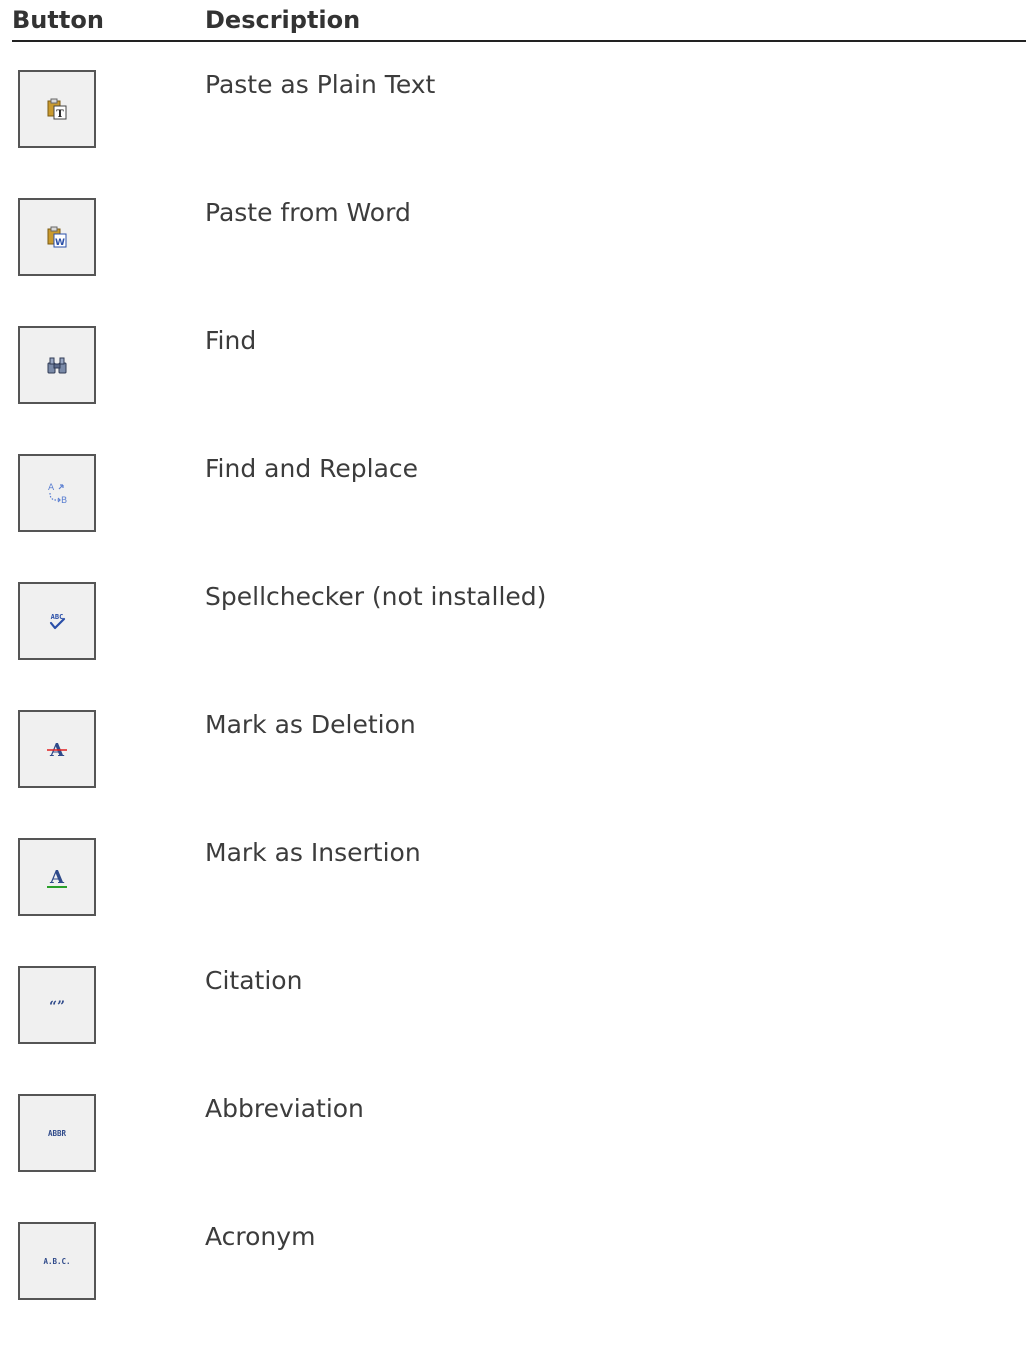 The width and height of the screenshot is (1026, 1350). What do you see at coordinates (57, 617) in the screenshot?
I see `spellcheck-icon-label: ABC` at bounding box center [57, 617].